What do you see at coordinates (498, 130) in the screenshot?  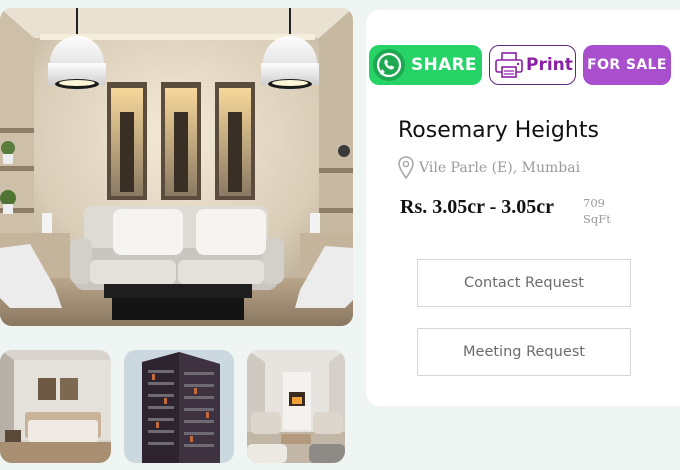 I see `property-title: Rosemary Heights` at bounding box center [498, 130].